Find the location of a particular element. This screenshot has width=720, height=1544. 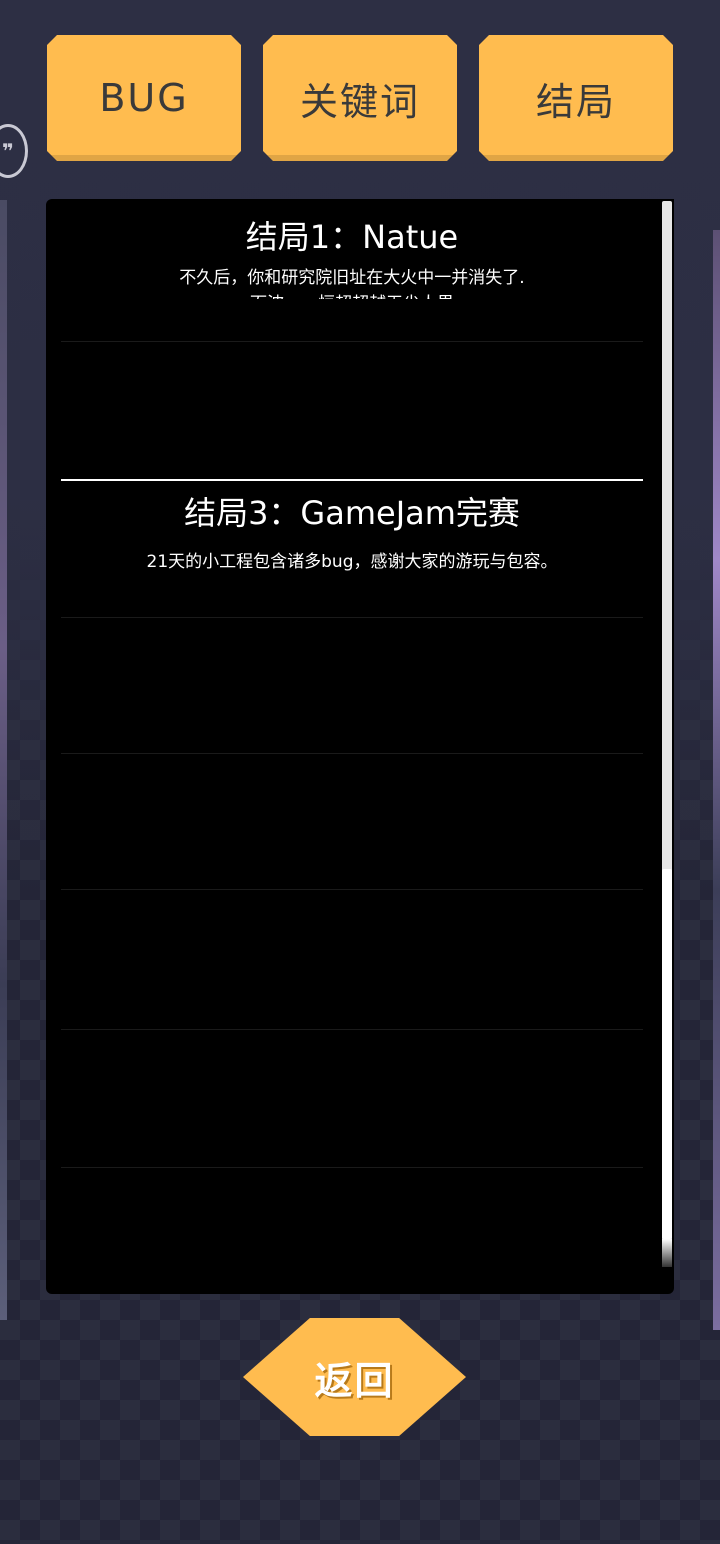

back-button-label: 返回 is located at coordinates (354, 1380).